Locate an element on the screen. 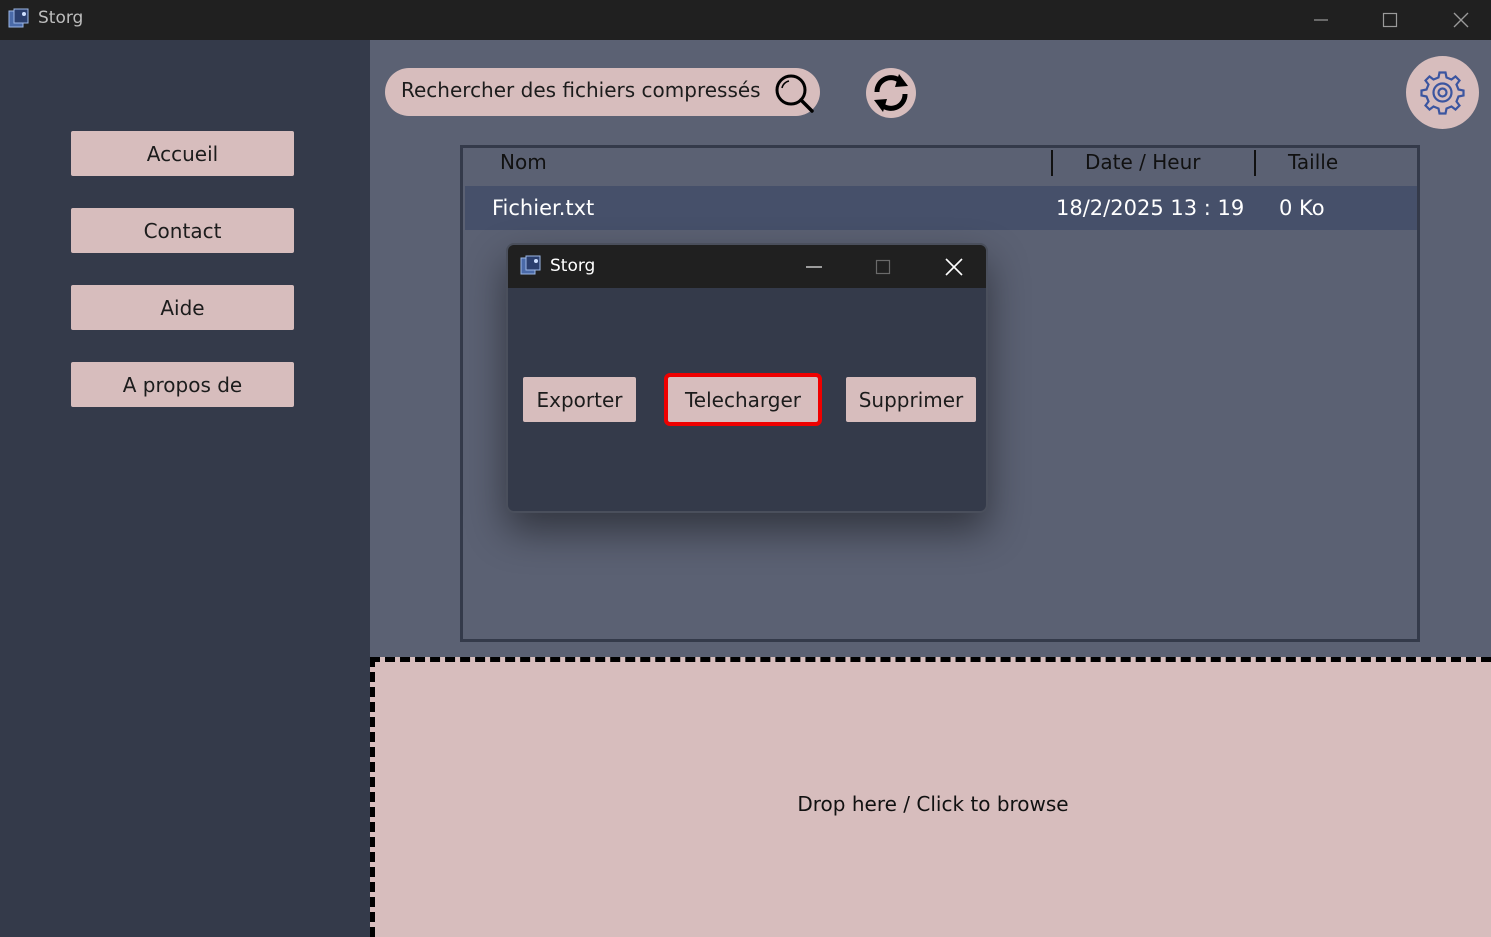  dialog-minimize-button is located at coordinates (814, 266).